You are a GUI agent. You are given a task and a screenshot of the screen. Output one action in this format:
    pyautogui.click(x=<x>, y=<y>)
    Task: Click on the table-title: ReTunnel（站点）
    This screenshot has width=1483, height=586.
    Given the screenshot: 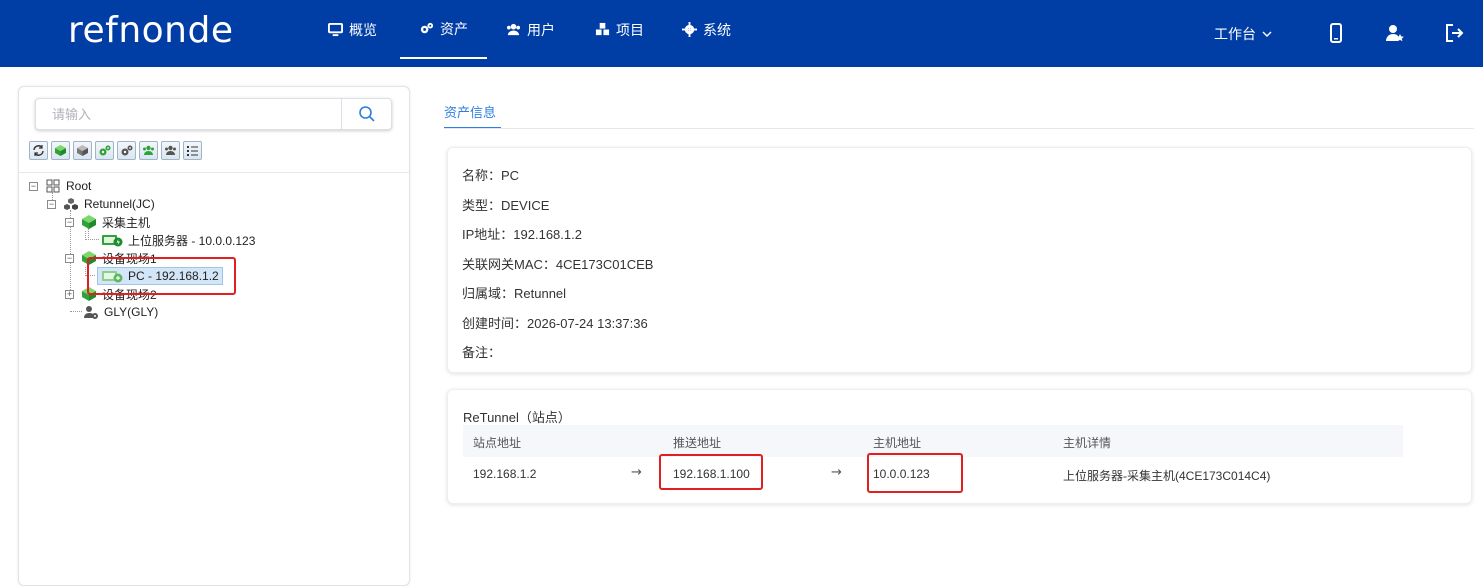 What is the action you would take?
    pyautogui.click(x=517, y=417)
    